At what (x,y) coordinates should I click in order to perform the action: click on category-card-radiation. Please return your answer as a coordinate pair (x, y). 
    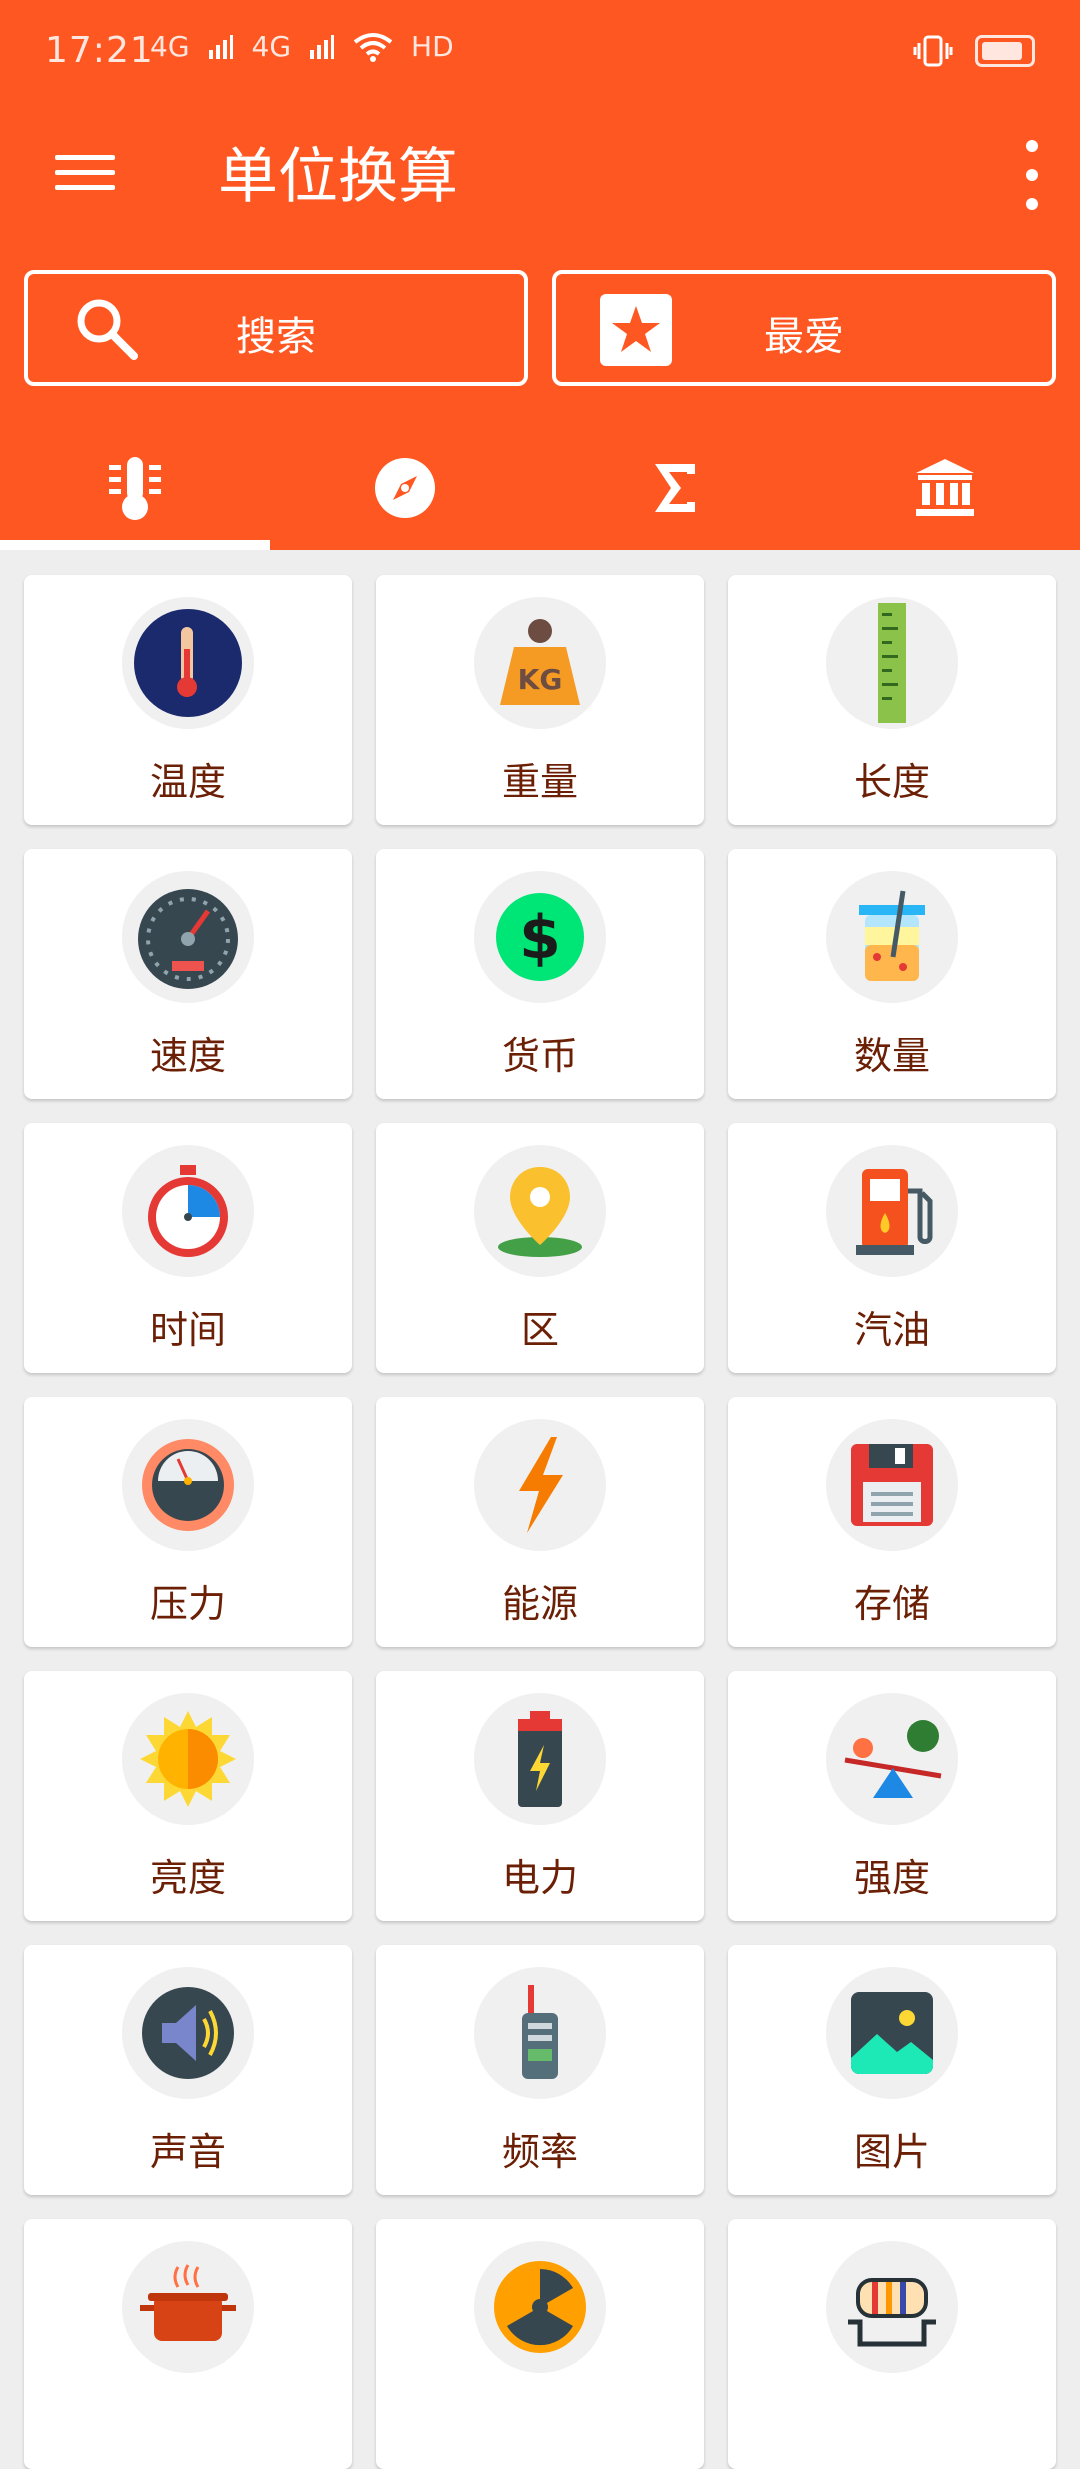
    Looking at the image, I should click on (540, 2344).